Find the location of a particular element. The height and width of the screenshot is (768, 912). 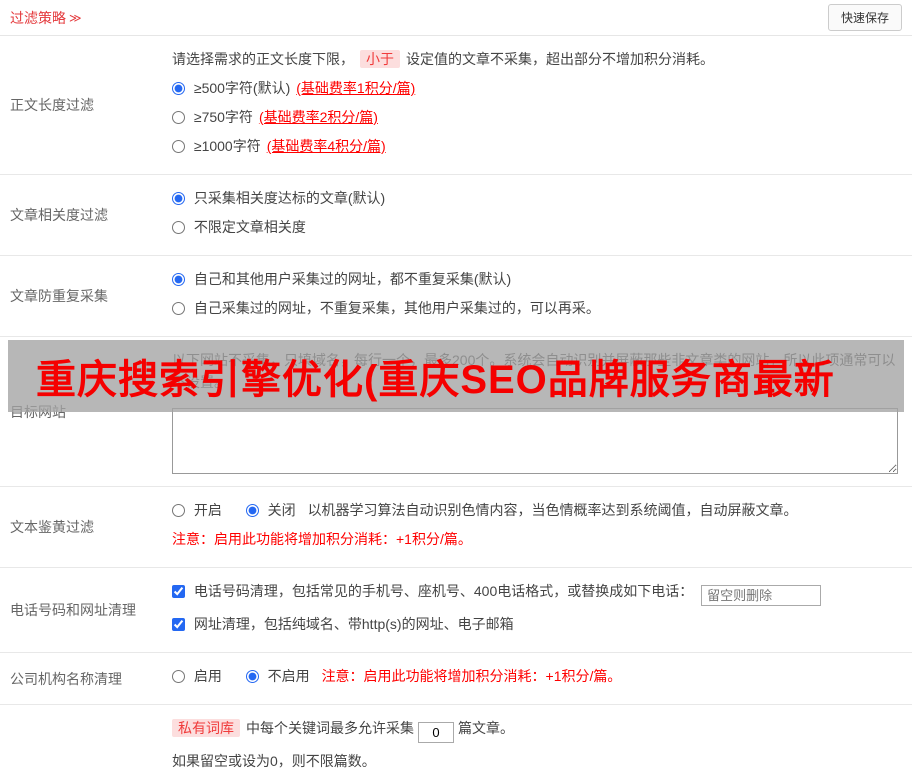

replacement-phone-input is located at coordinates (761, 595).